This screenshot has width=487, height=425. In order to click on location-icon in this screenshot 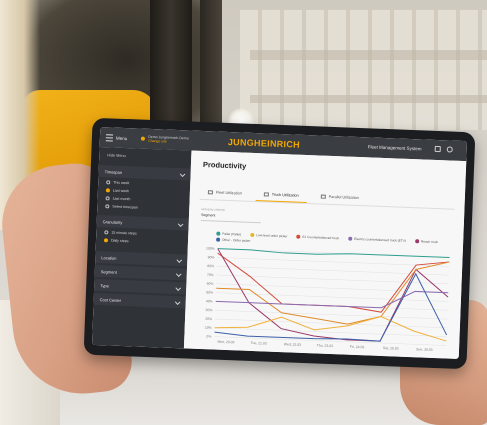, I will do `click(143, 138)`.